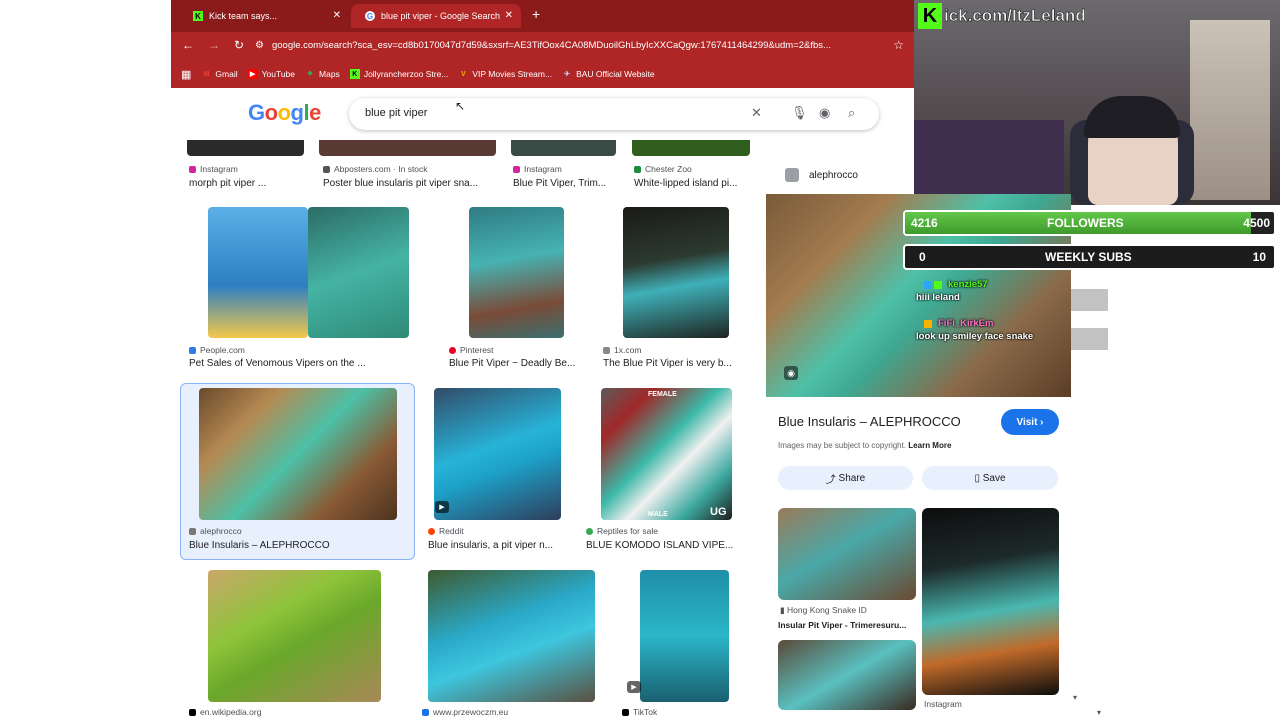 The height and width of the screenshot is (720, 1280). I want to click on bookmark-maps: ⬥ Maps, so click(322, 74).